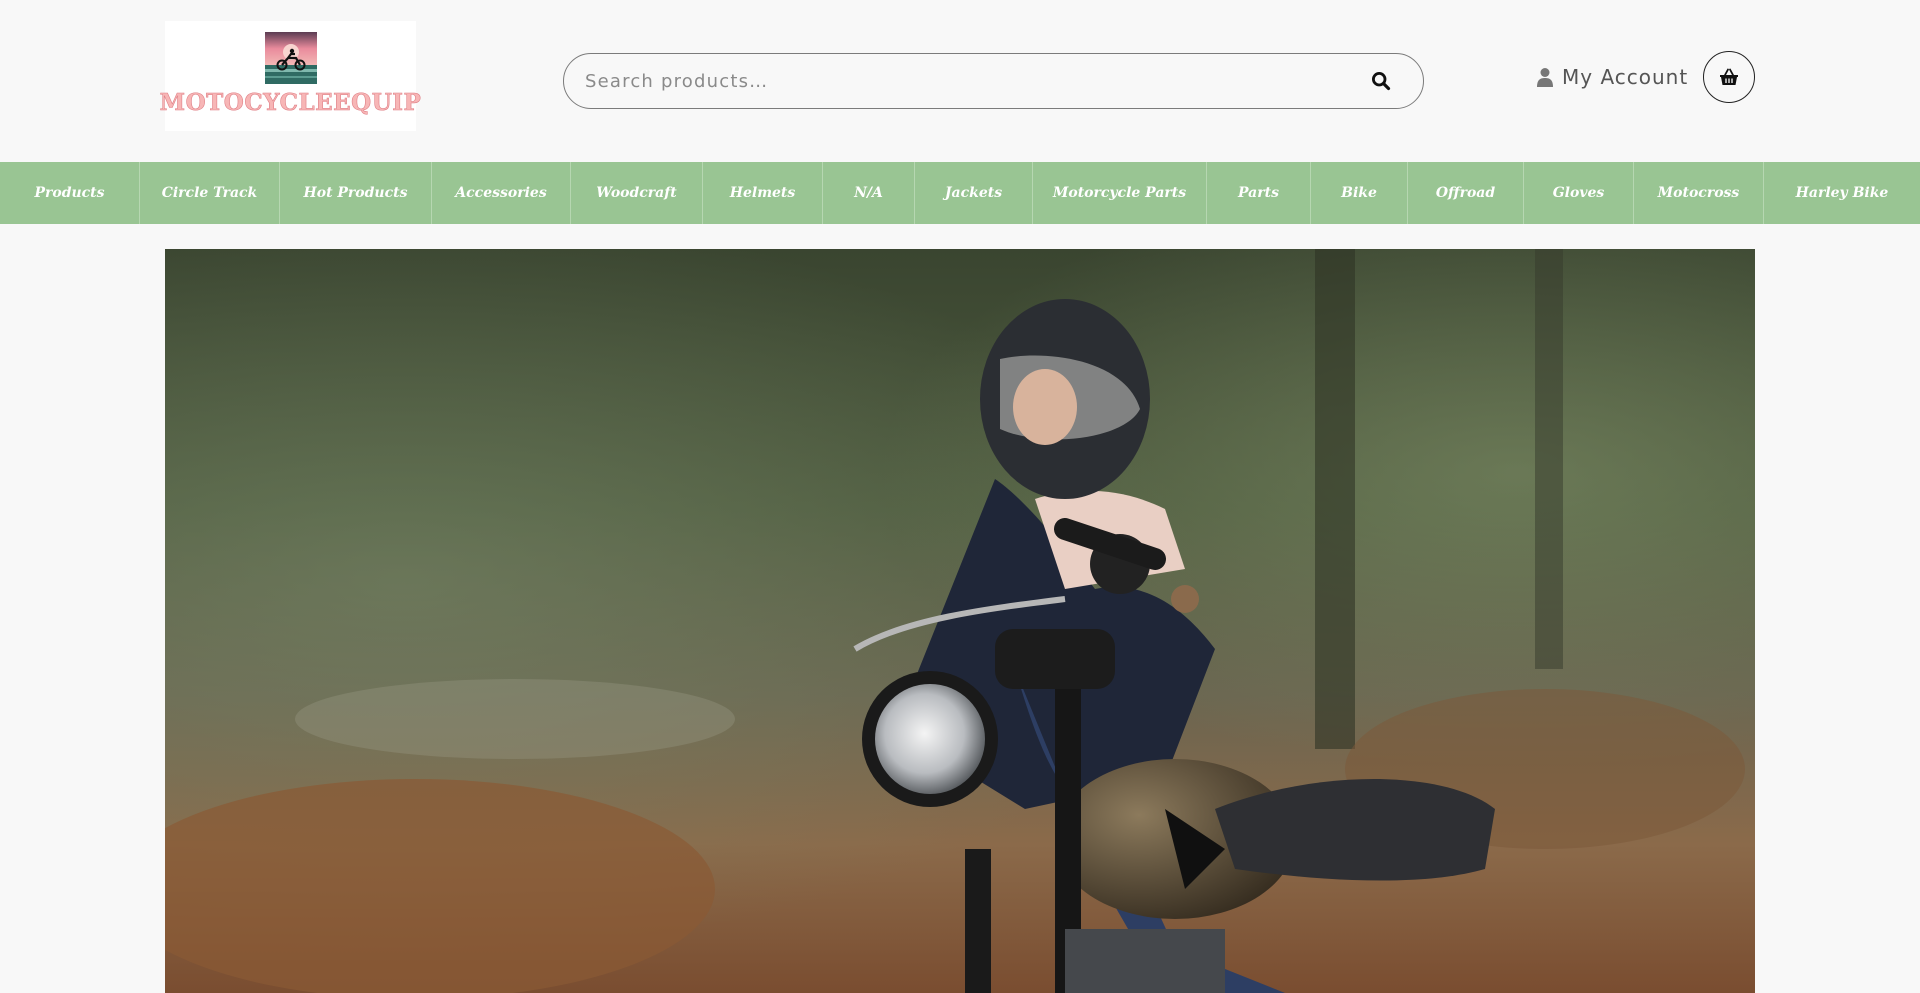 This screenshot has height=993, width=1920. Describe the element at coordinates (1259, 193) in the screenshot. I see `nav-item-parts: Parts` at that location.